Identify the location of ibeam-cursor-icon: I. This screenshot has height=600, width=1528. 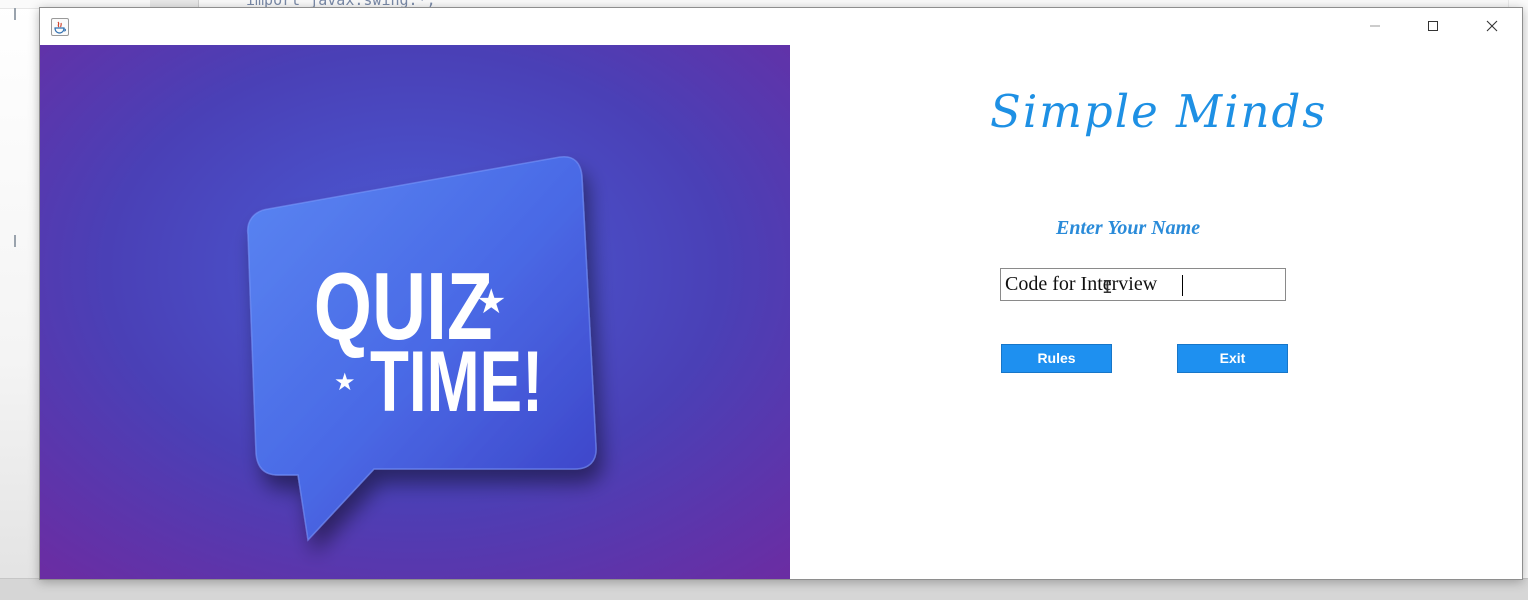
(1107, 288).